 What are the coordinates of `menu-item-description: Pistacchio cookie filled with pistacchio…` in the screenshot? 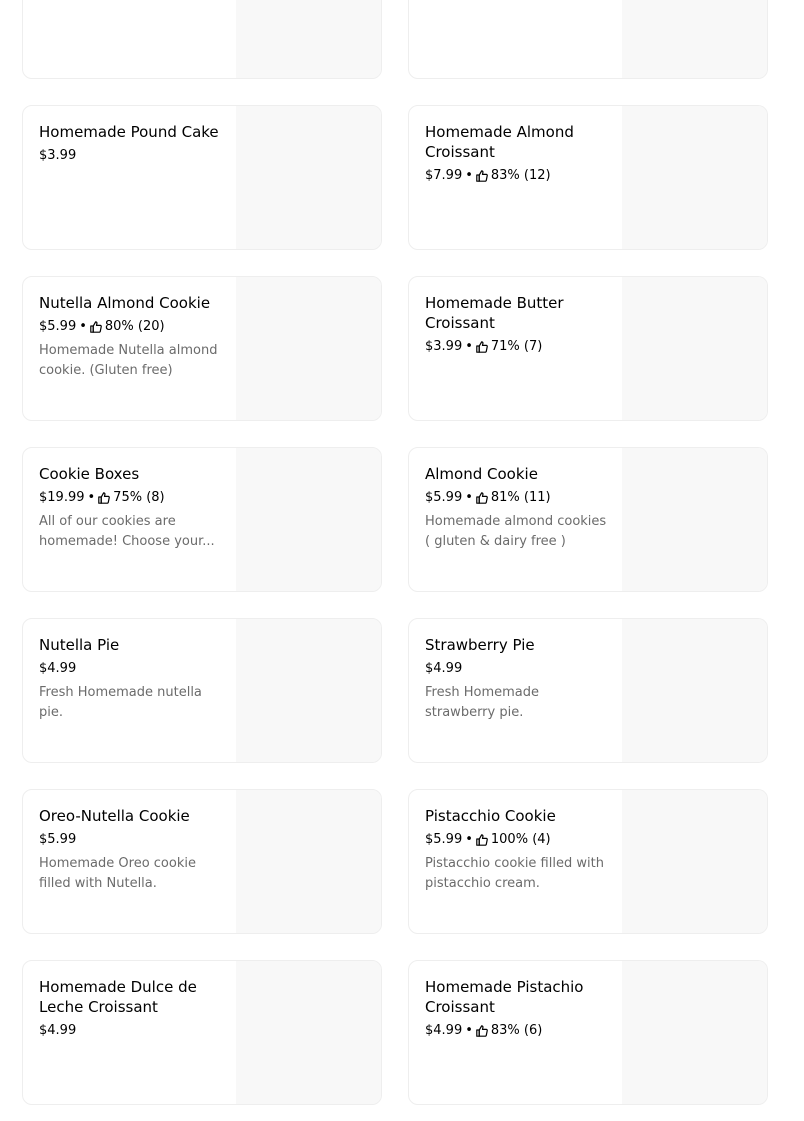 It's located at (514, 873).